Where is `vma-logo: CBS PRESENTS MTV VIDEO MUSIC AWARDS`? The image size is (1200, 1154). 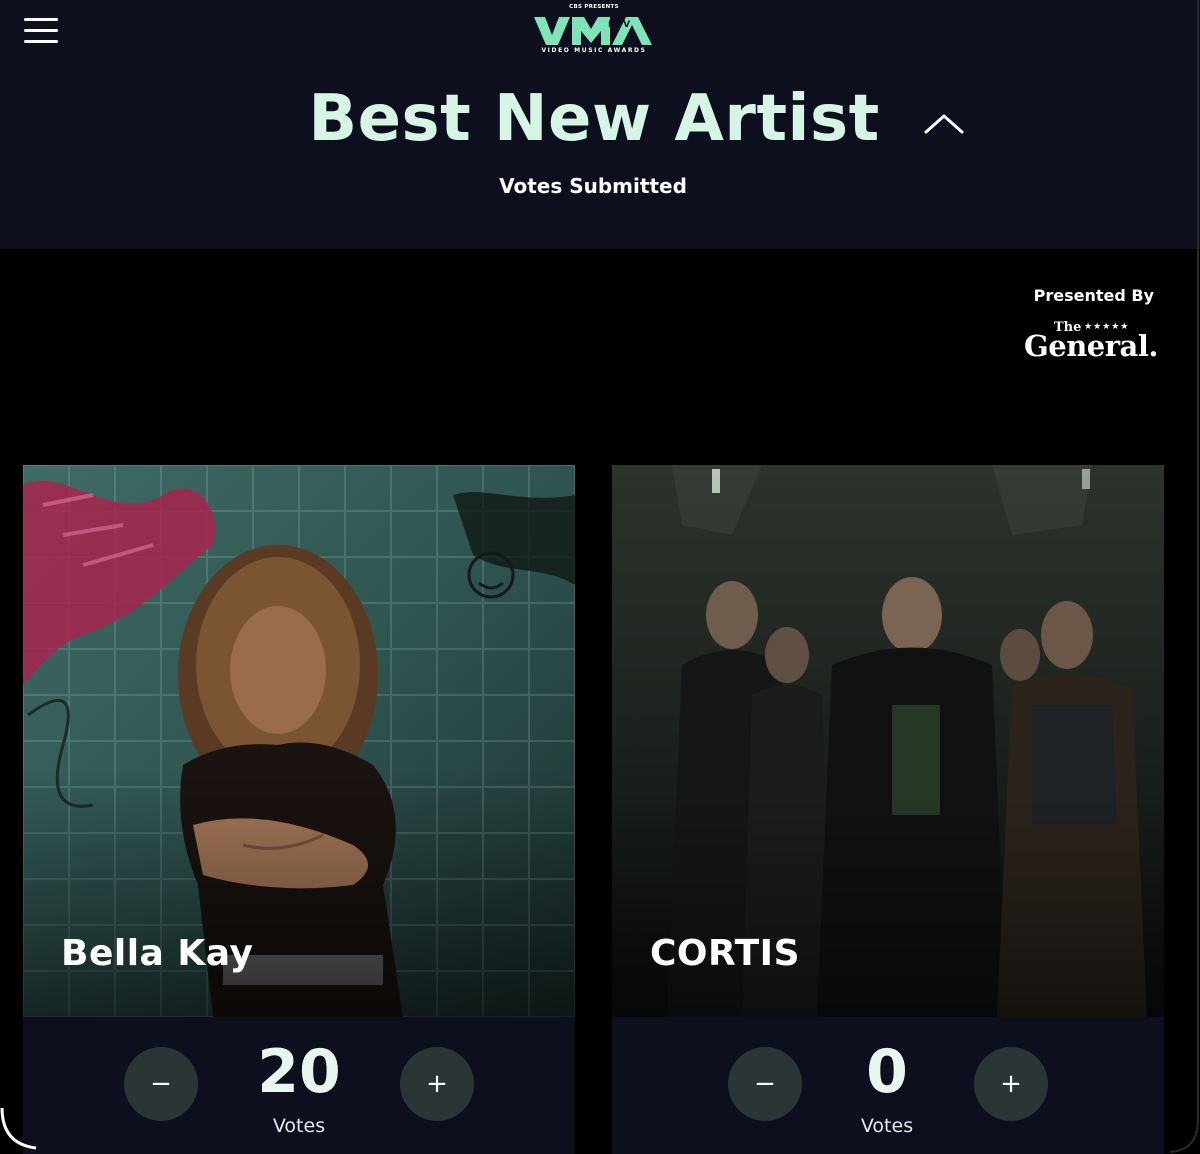 vma-logo: CBS PRESENTS MTV VIDEO MUSIC AWARDS is located at coordinates (594, 30).